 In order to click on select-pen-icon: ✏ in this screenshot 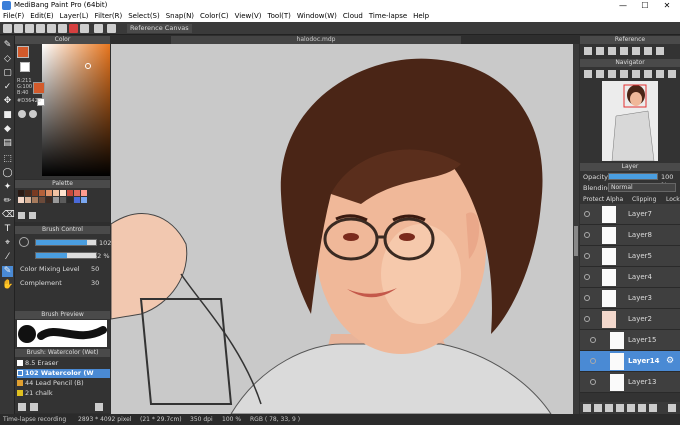, I will do `click(7, 201)`.